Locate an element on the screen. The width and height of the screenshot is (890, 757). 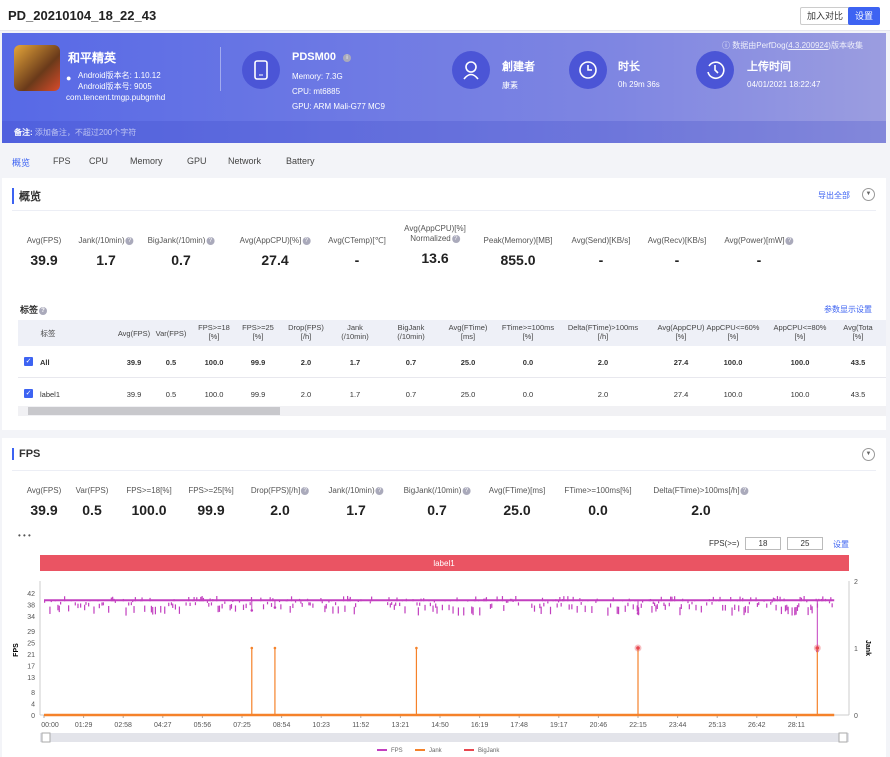
metric-label-text: Avg(Send)[KB/s] is located at coordinates (601, 240).